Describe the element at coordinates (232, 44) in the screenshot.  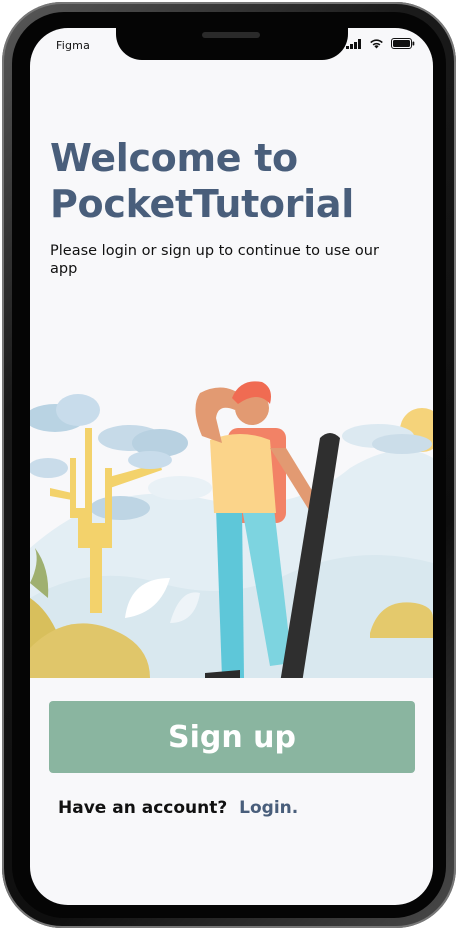
I see `camera-notch` at that location.